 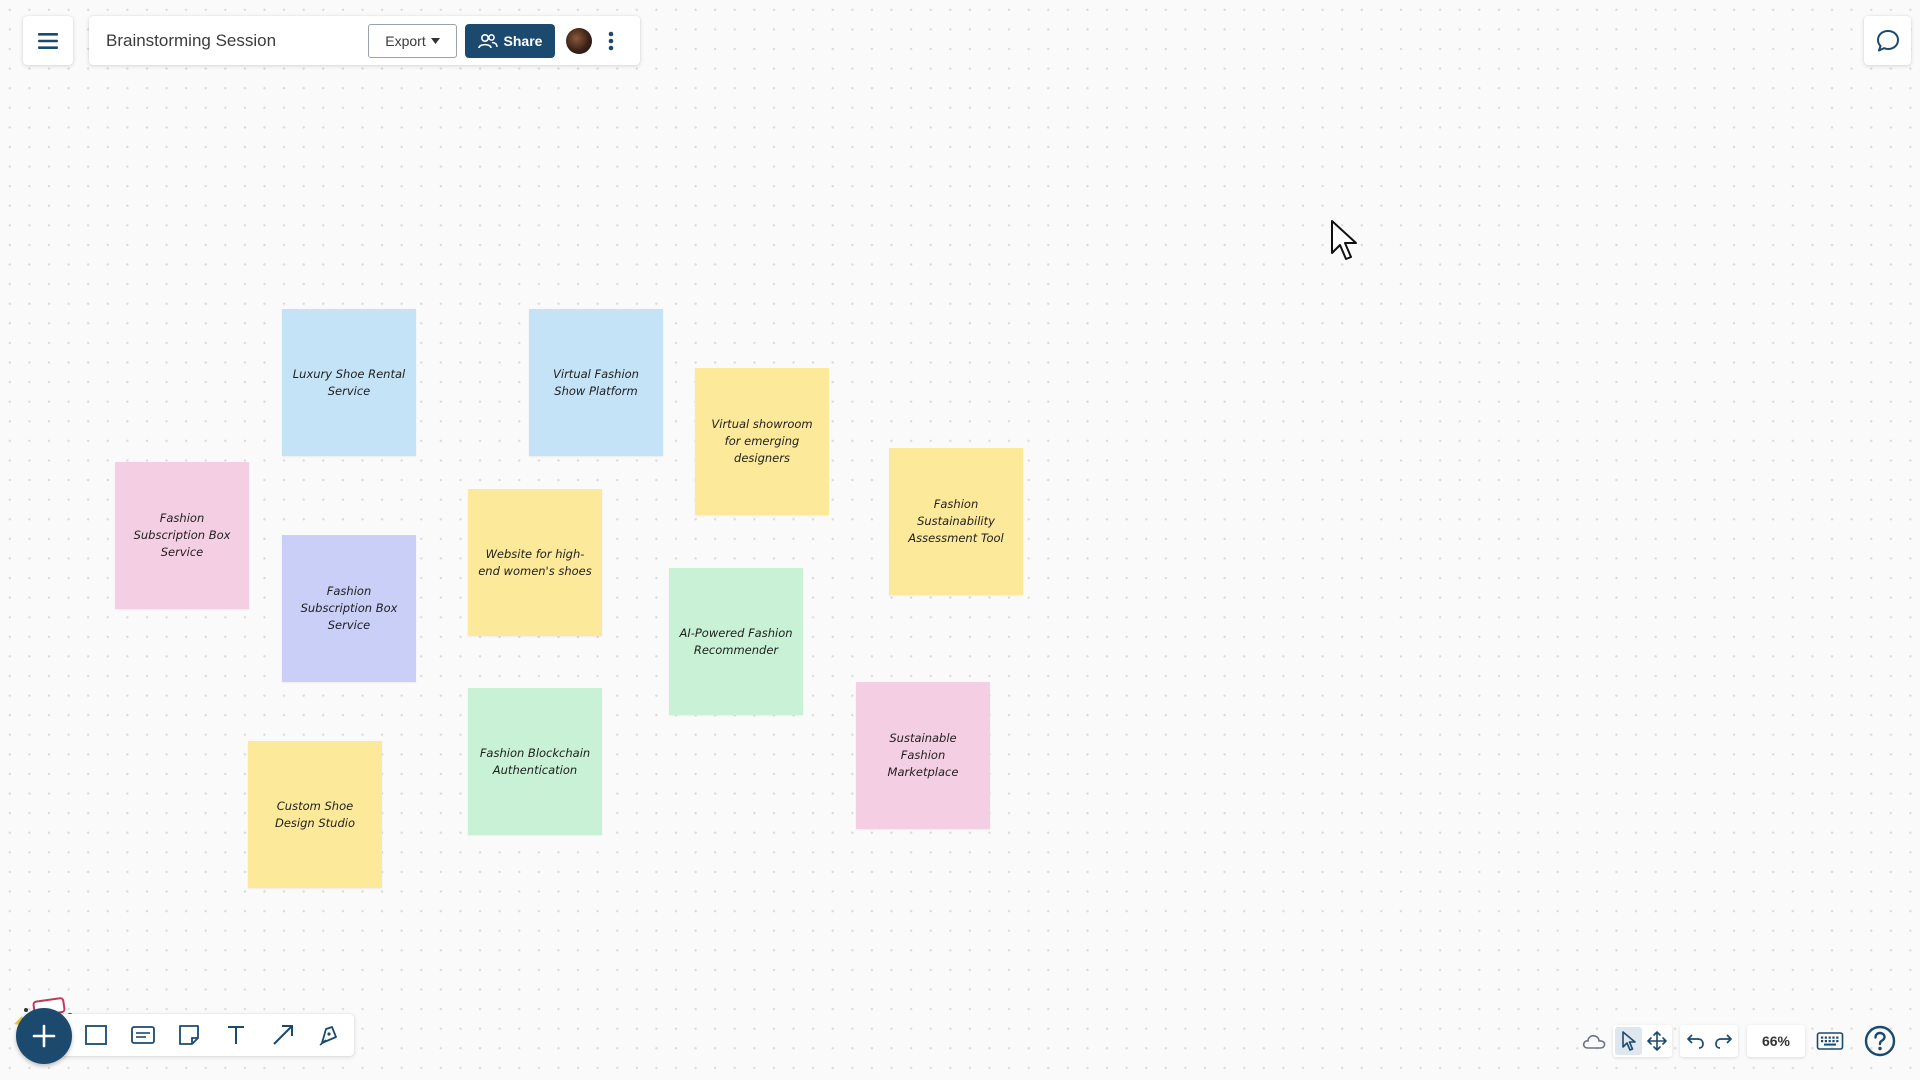 I want to click on mouse-pointer-icon, so click(x=1344, y=240).